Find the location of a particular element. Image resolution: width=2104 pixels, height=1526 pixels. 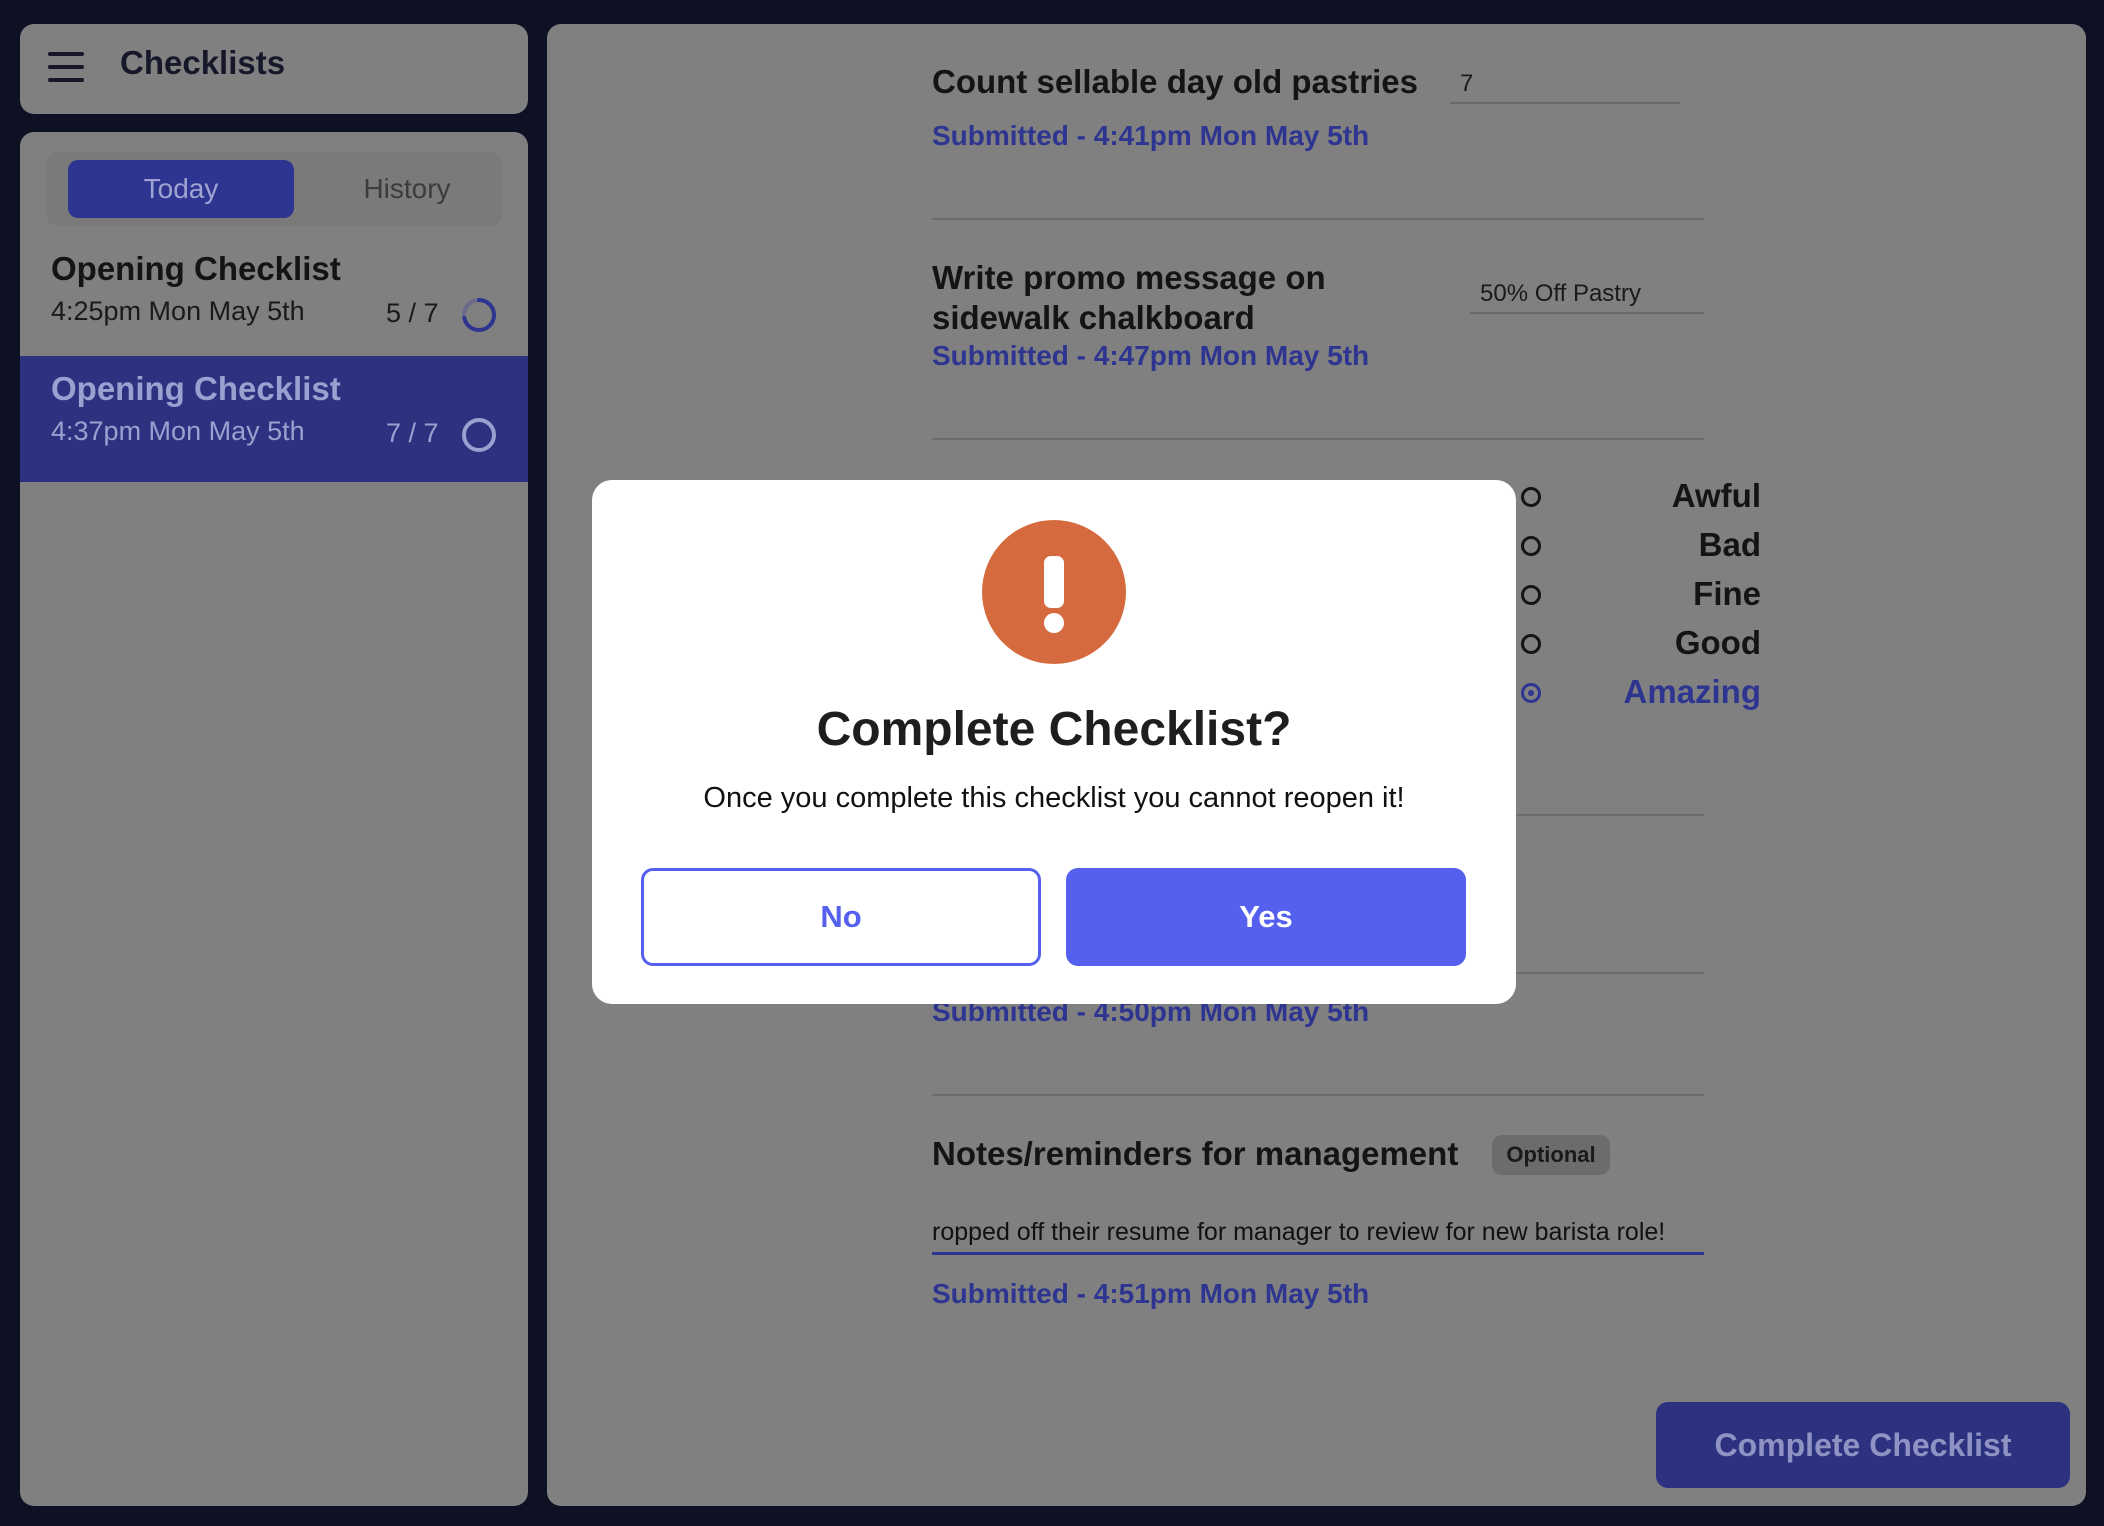

tab-today: Today is located at coordinates (181, 189).